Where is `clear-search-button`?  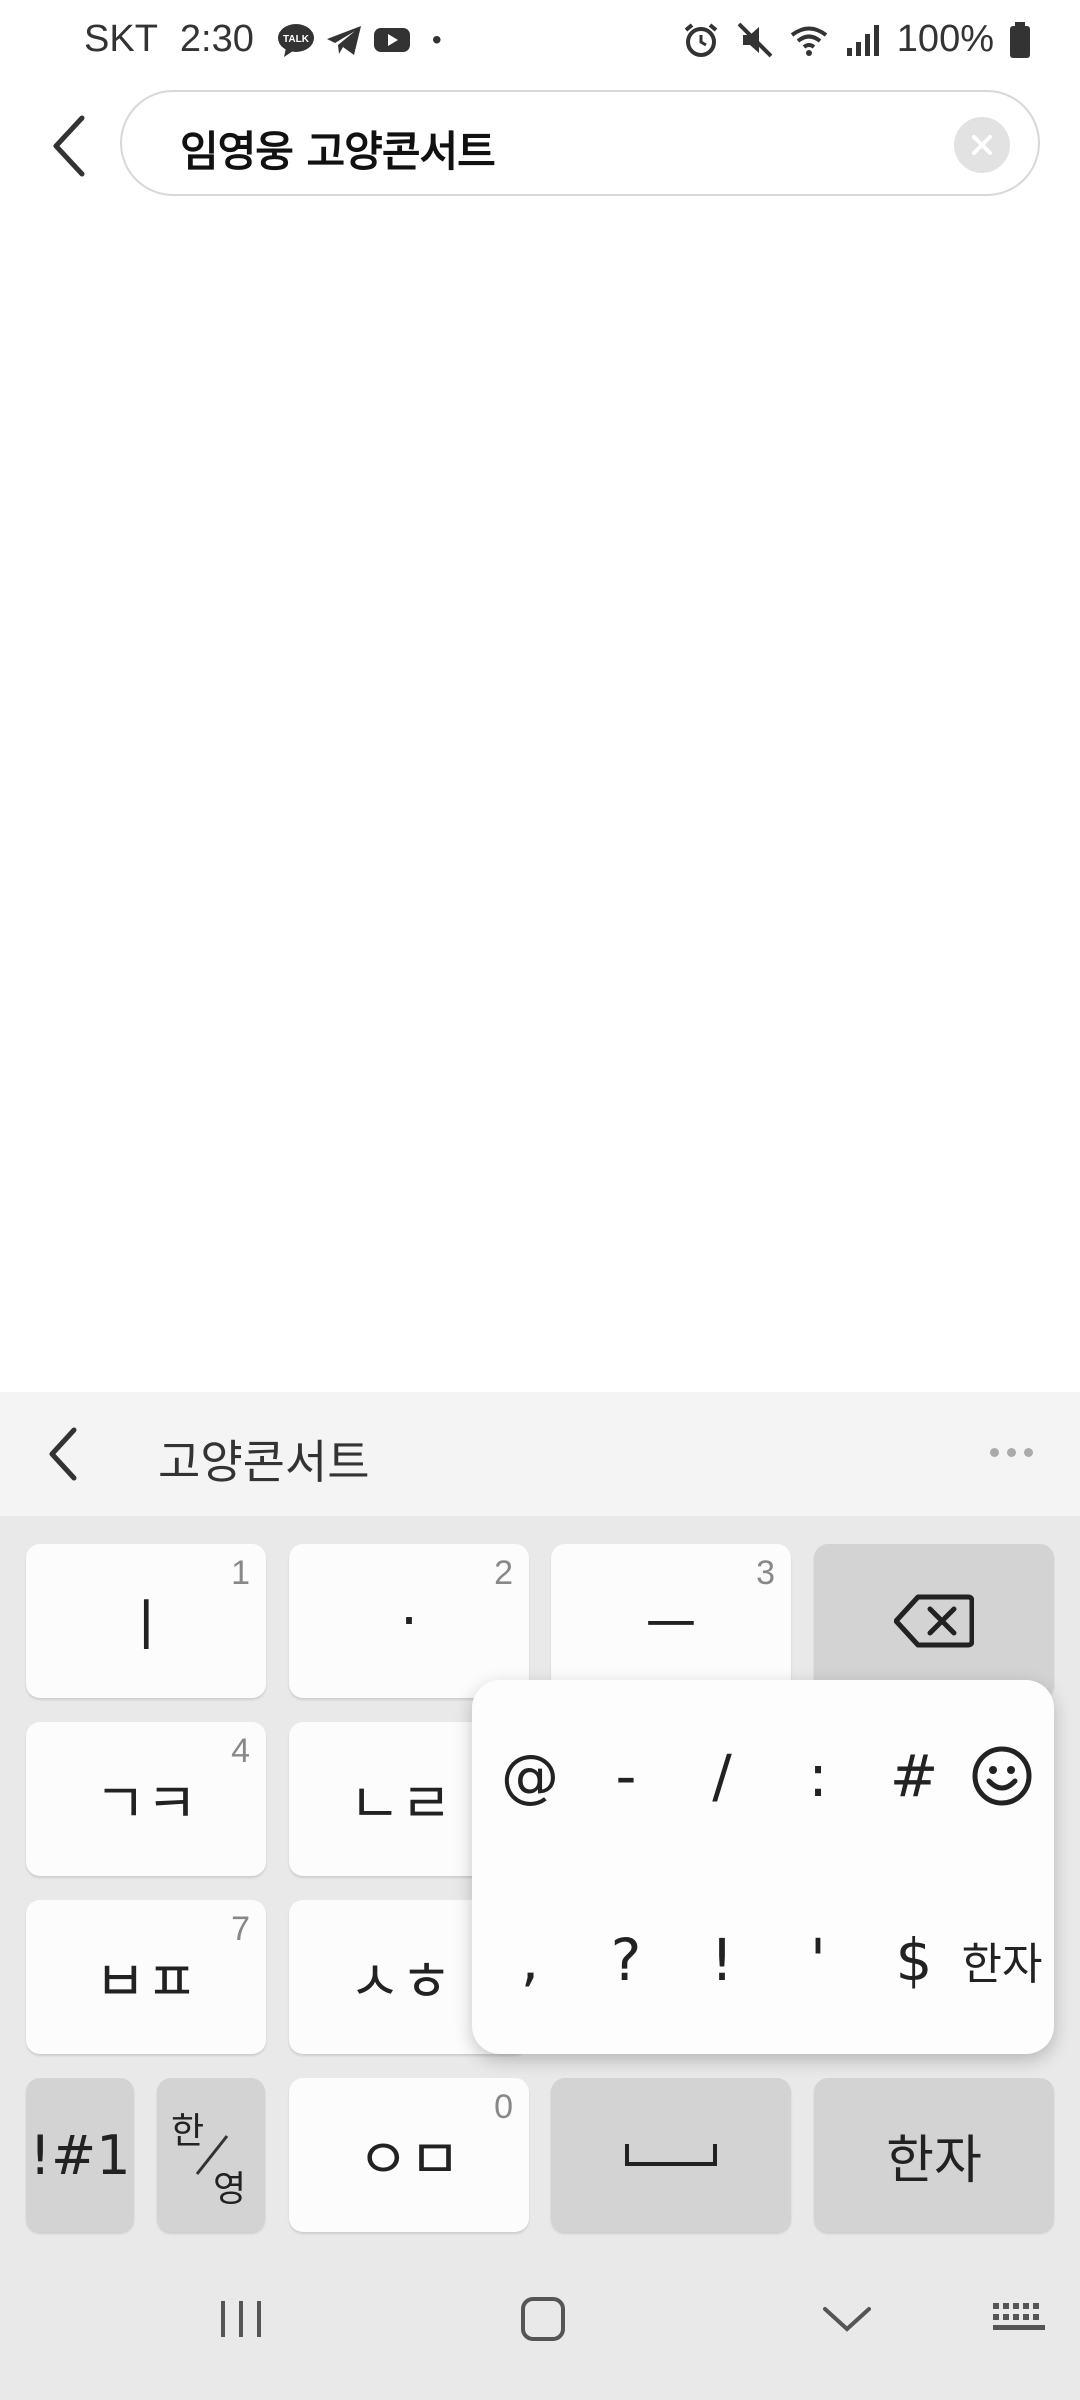 clear-search-button is located at coordinates (982, 145).